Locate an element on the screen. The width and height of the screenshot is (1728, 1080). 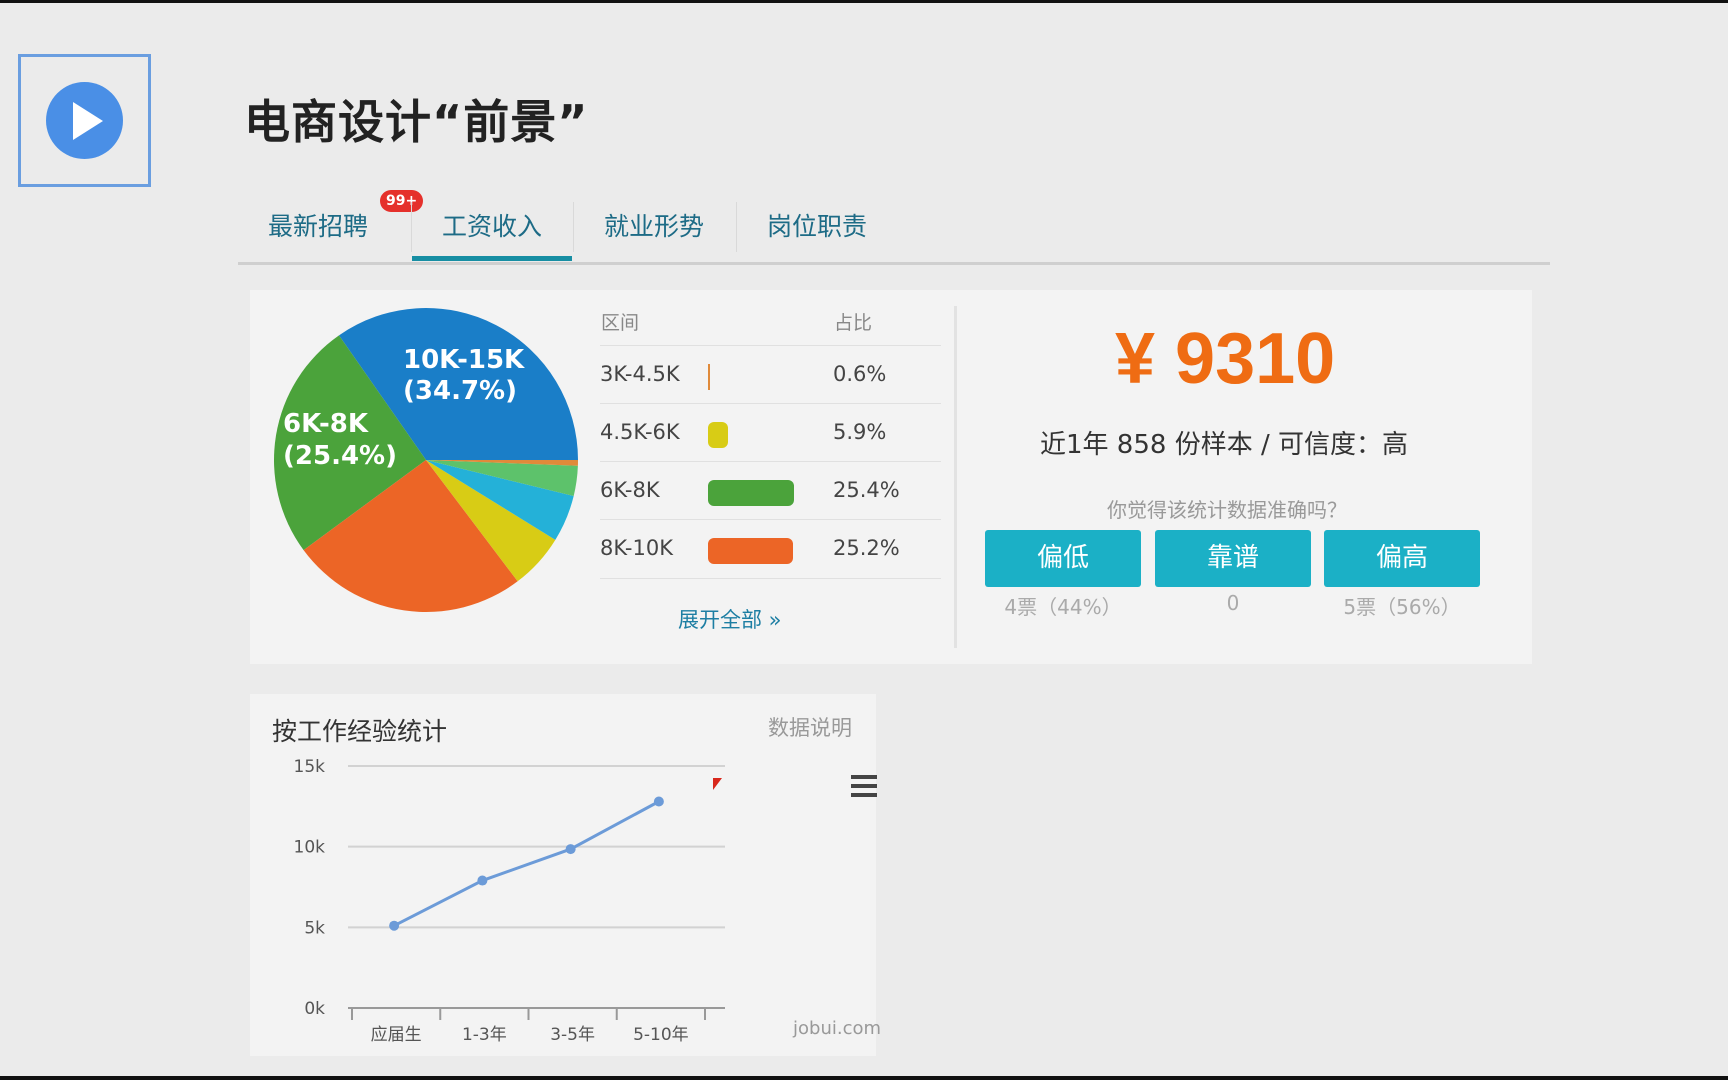
pie-label-10k-15k-pct: (34.7%) is located at coordinates (460, 391).